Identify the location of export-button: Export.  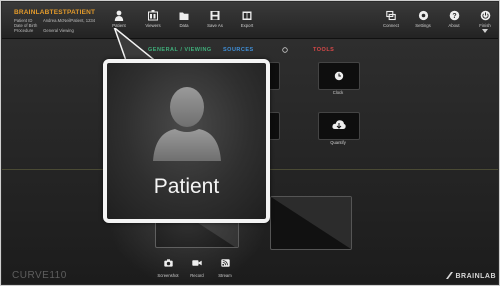
(247, 19).